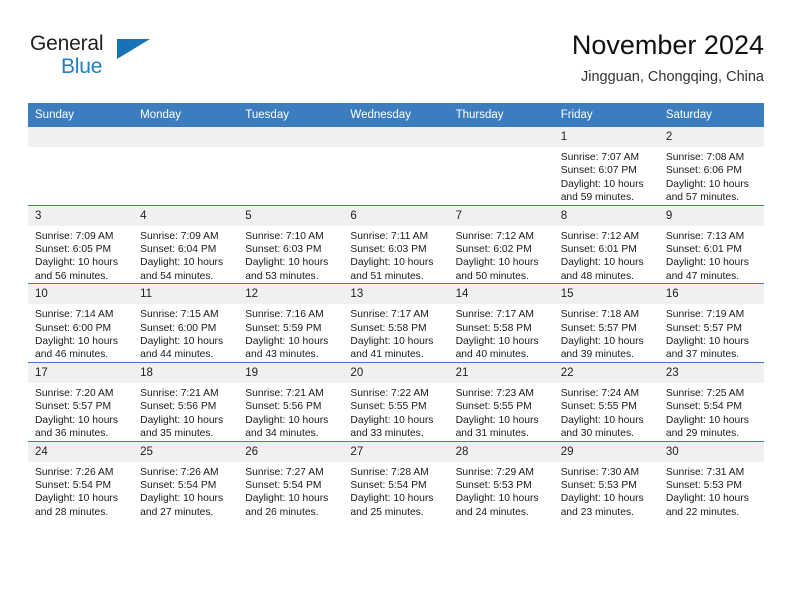 The height and width of the screenshot is (612, 792). I want to click on sunset-text: Sunset: 5:54 PM, so click(178, 485).